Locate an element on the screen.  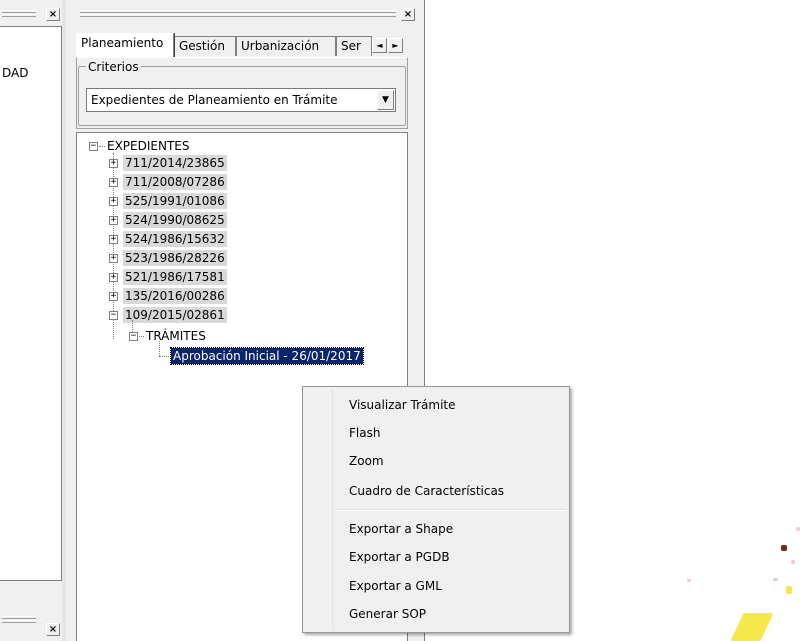
context-menu-icon-gutter is located at coordinates (319, 509).